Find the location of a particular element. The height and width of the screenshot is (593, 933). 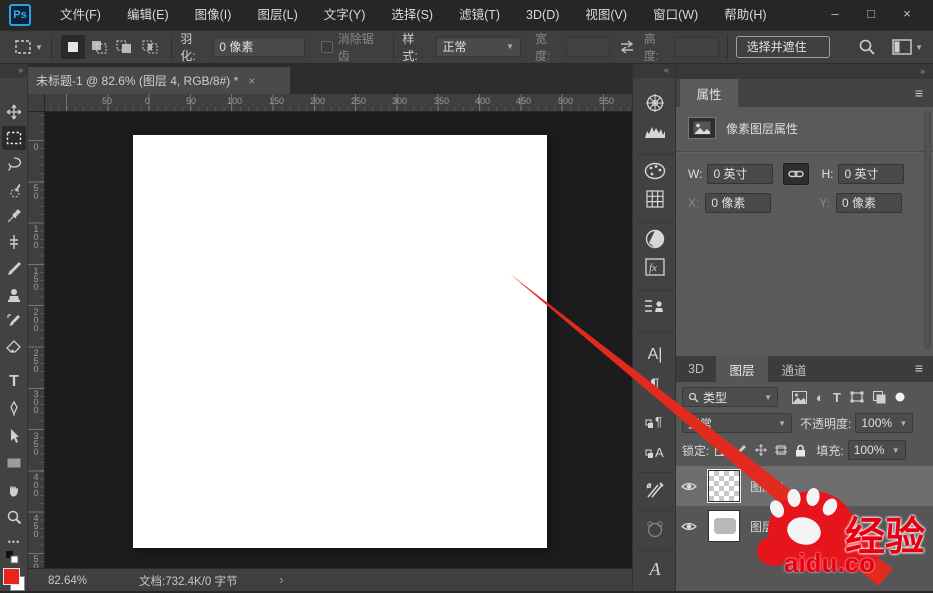

hand-tool is located at coordinates (14, 490).